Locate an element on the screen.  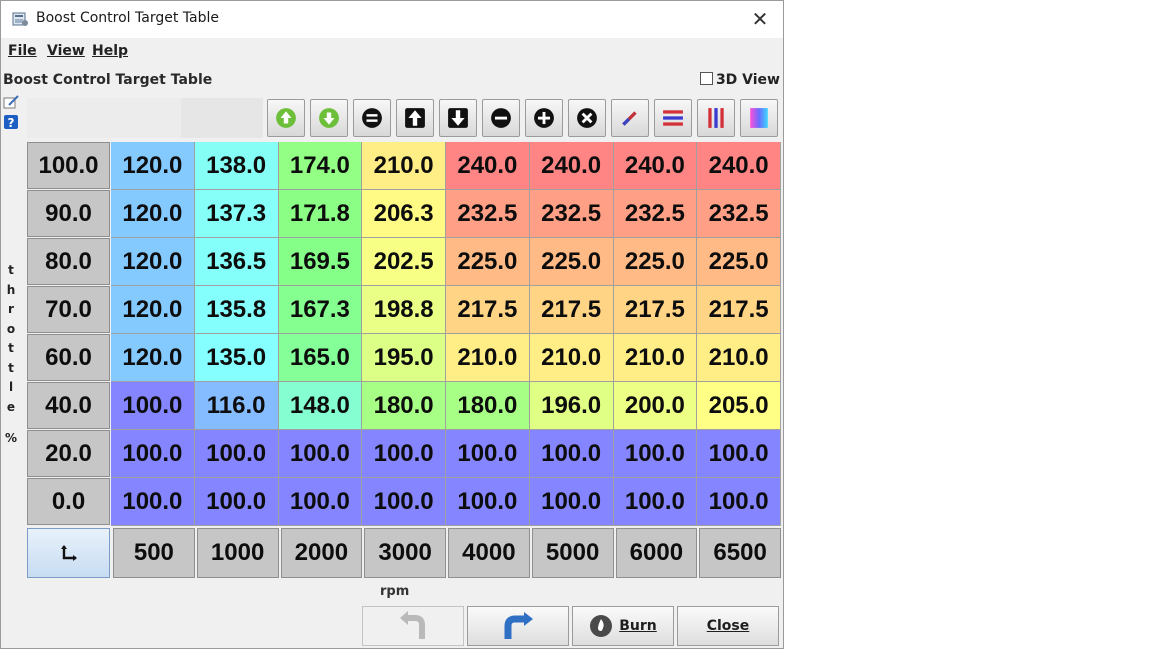
table-cell: 135.0 is located at coordinates (236, 358).